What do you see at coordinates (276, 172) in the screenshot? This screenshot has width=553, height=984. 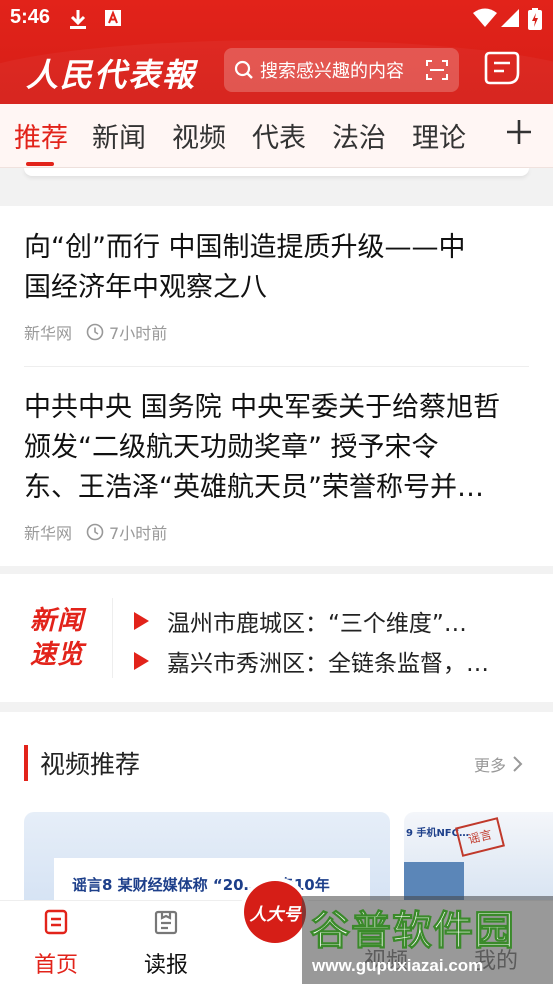 I see `previous-card-edge` at bounding box center [276, 172].